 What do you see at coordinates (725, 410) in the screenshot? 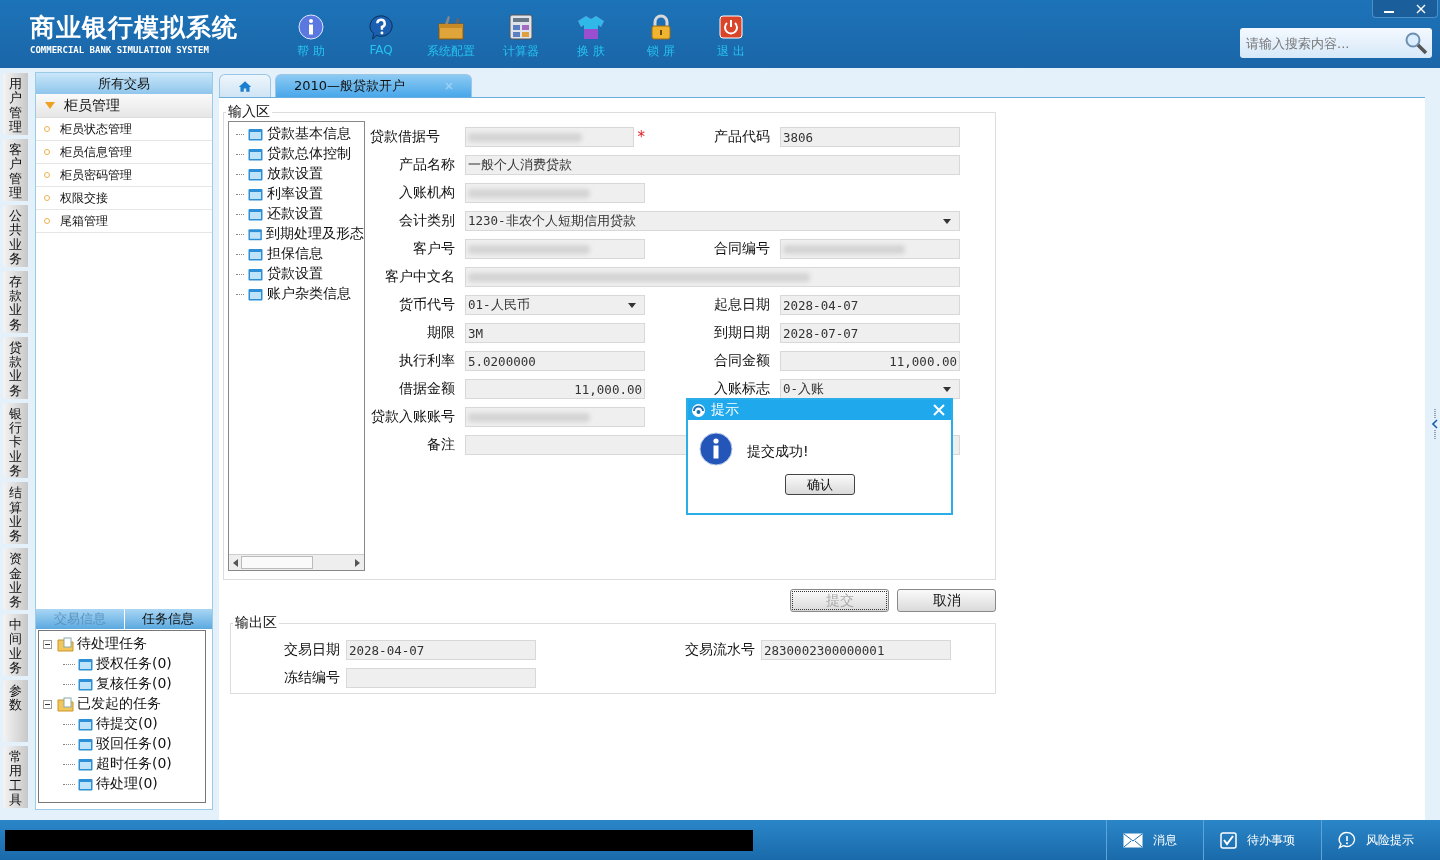
I see `dialog-title: 提示` at bounding box center [725, 410].